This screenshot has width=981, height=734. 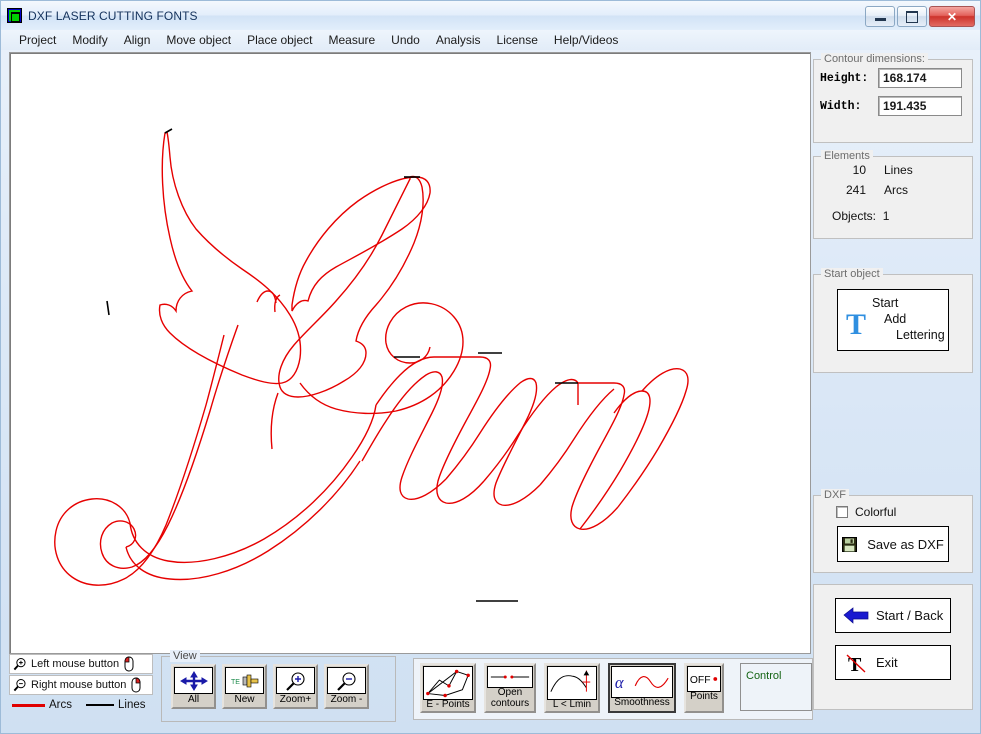 I want to click on start-add-lettering-button: T Start Add Lettering, so click(x=893, y=320).